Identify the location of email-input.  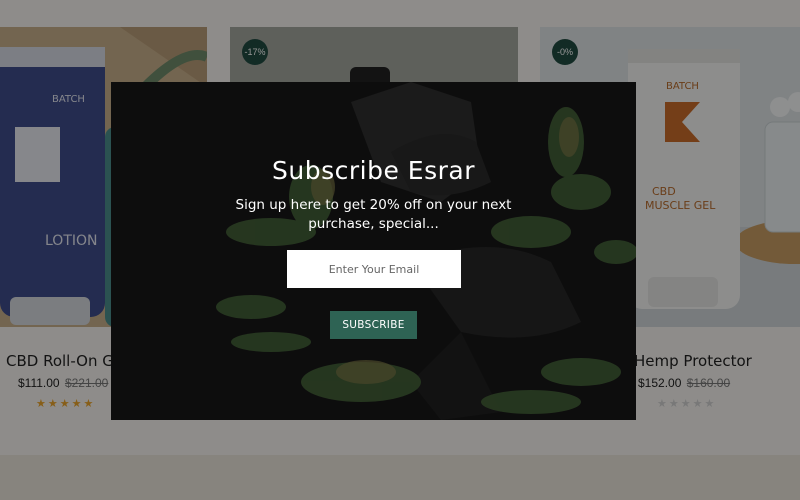
(374, 269).